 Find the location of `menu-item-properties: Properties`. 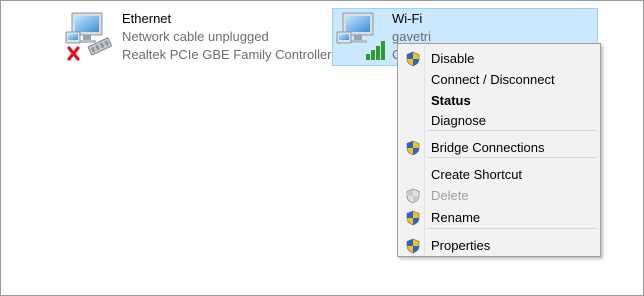

menu-item-properties: Properties is located at coordinates (499, 246).